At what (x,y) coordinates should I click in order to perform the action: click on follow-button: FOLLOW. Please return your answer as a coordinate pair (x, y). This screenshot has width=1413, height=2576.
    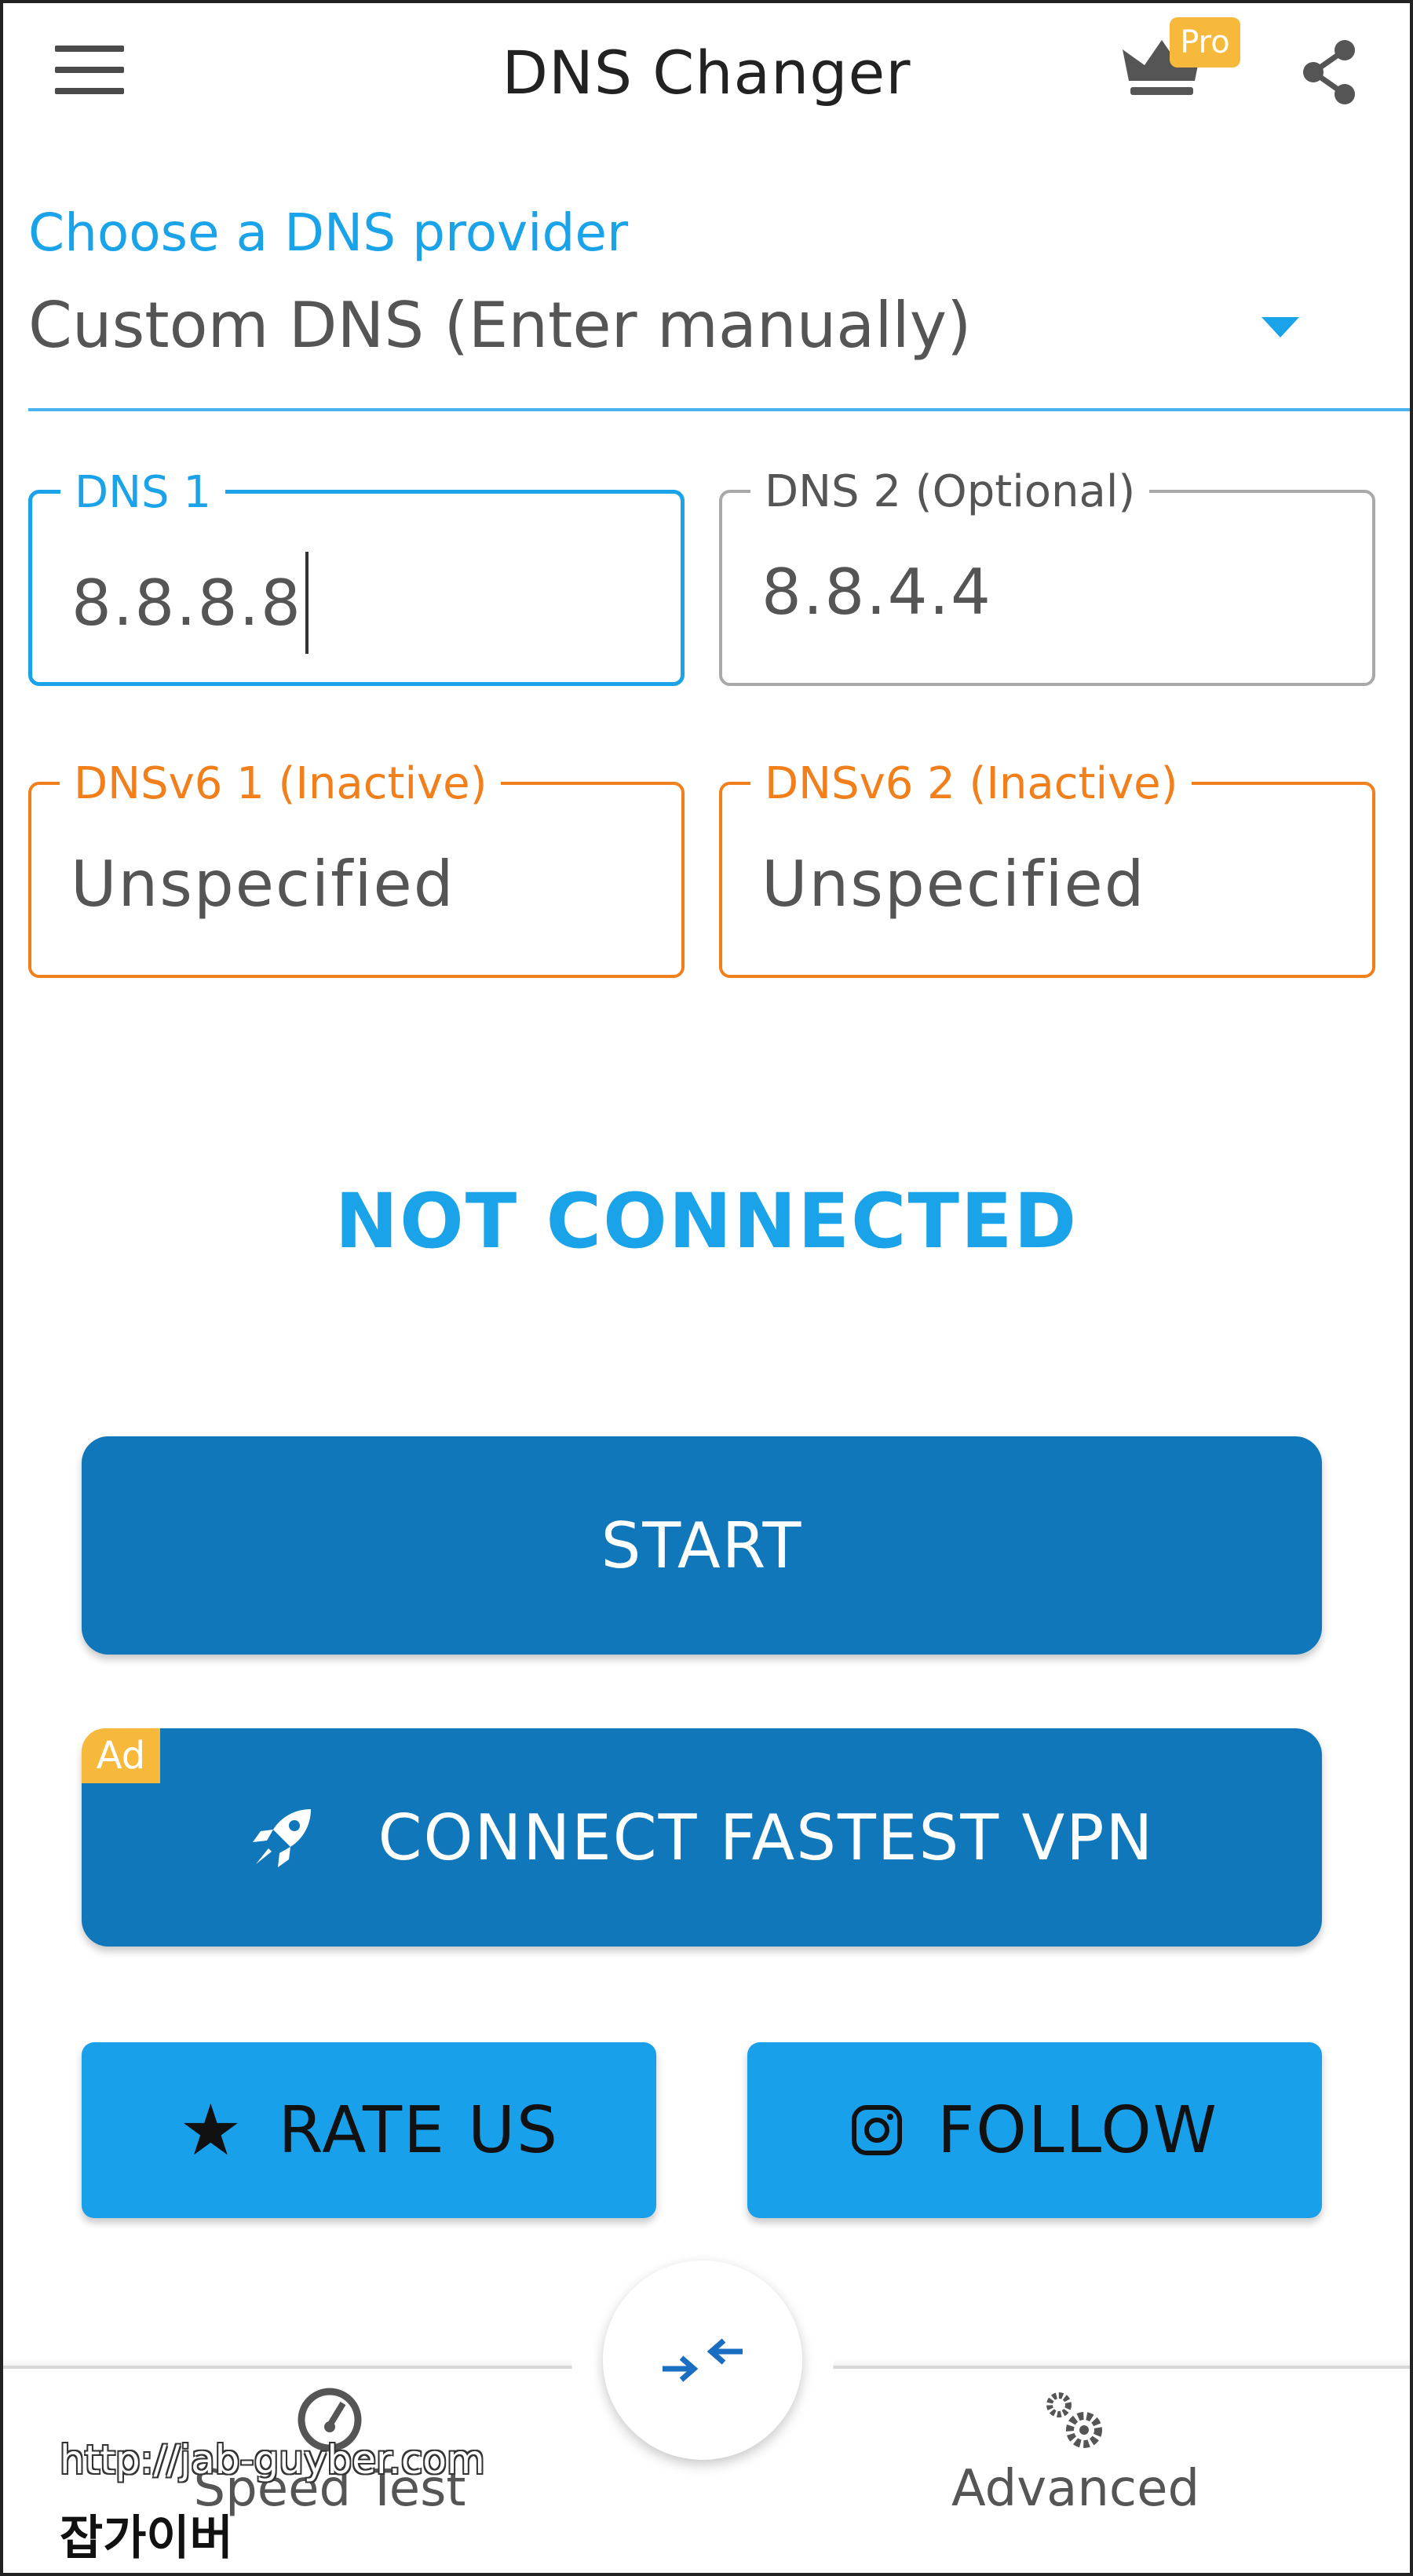
    Looking at the image, I should click on (1034, 2130).